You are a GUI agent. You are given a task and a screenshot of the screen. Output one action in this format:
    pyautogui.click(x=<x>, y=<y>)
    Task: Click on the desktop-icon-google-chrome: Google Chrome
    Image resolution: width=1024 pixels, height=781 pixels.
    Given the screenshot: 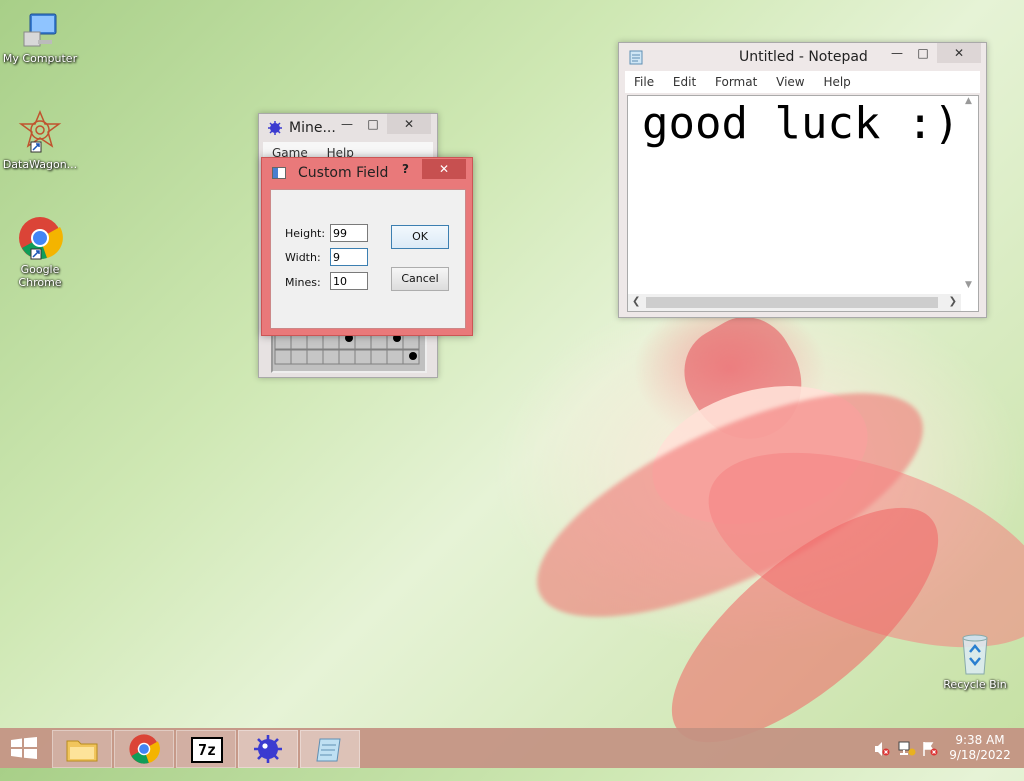 What is the action you would take?
    pyautogui.click(x=40, y=252)
    